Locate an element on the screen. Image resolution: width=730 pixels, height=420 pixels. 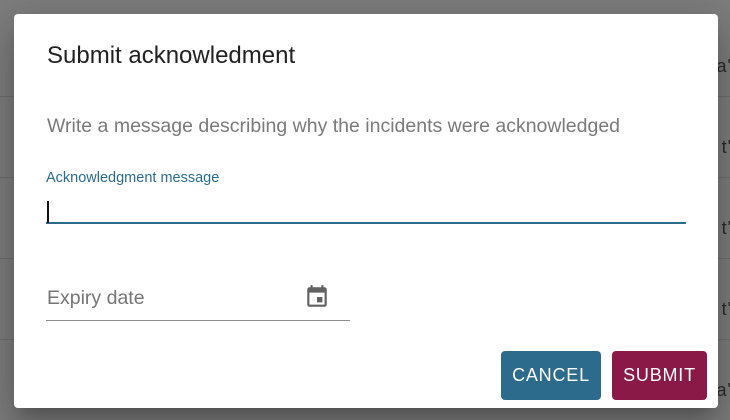
acknowledgment-message-field: Acknowledgment message is located at coordinates (366, 198).